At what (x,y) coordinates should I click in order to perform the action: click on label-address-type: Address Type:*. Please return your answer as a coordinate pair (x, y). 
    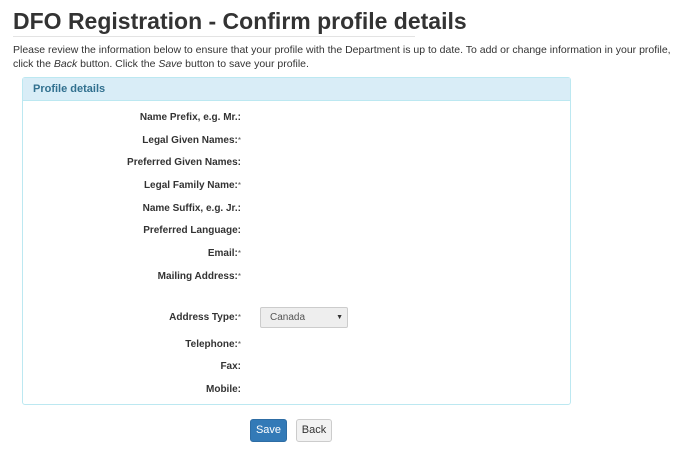
    Looking at the image, I should click on (205, 318).